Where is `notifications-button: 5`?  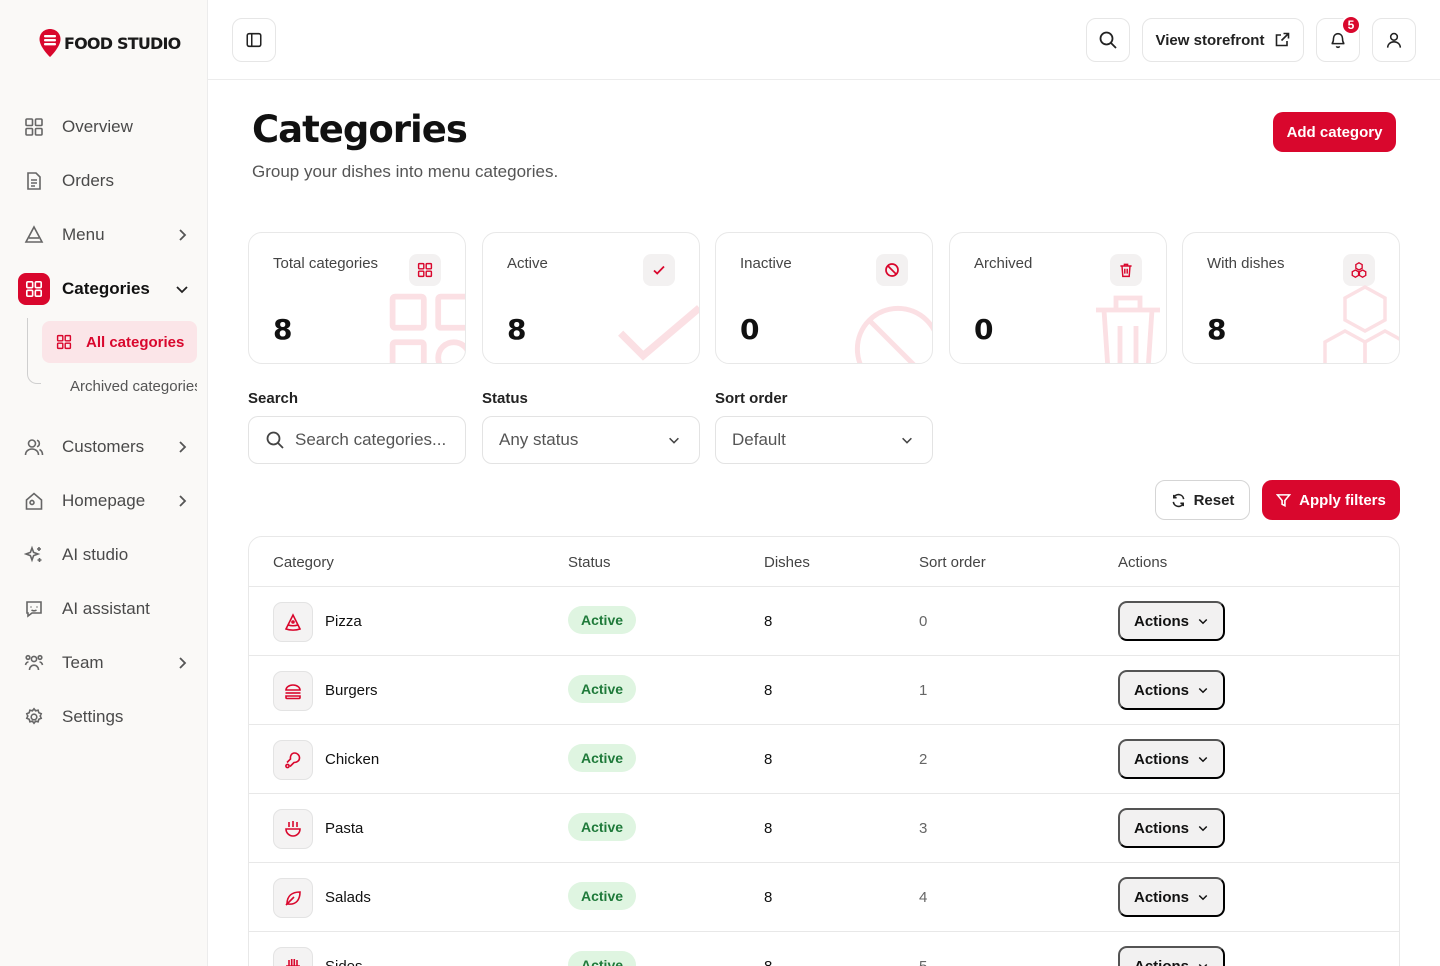 notifications-button: 5 is located at coordinates (1338, 38).